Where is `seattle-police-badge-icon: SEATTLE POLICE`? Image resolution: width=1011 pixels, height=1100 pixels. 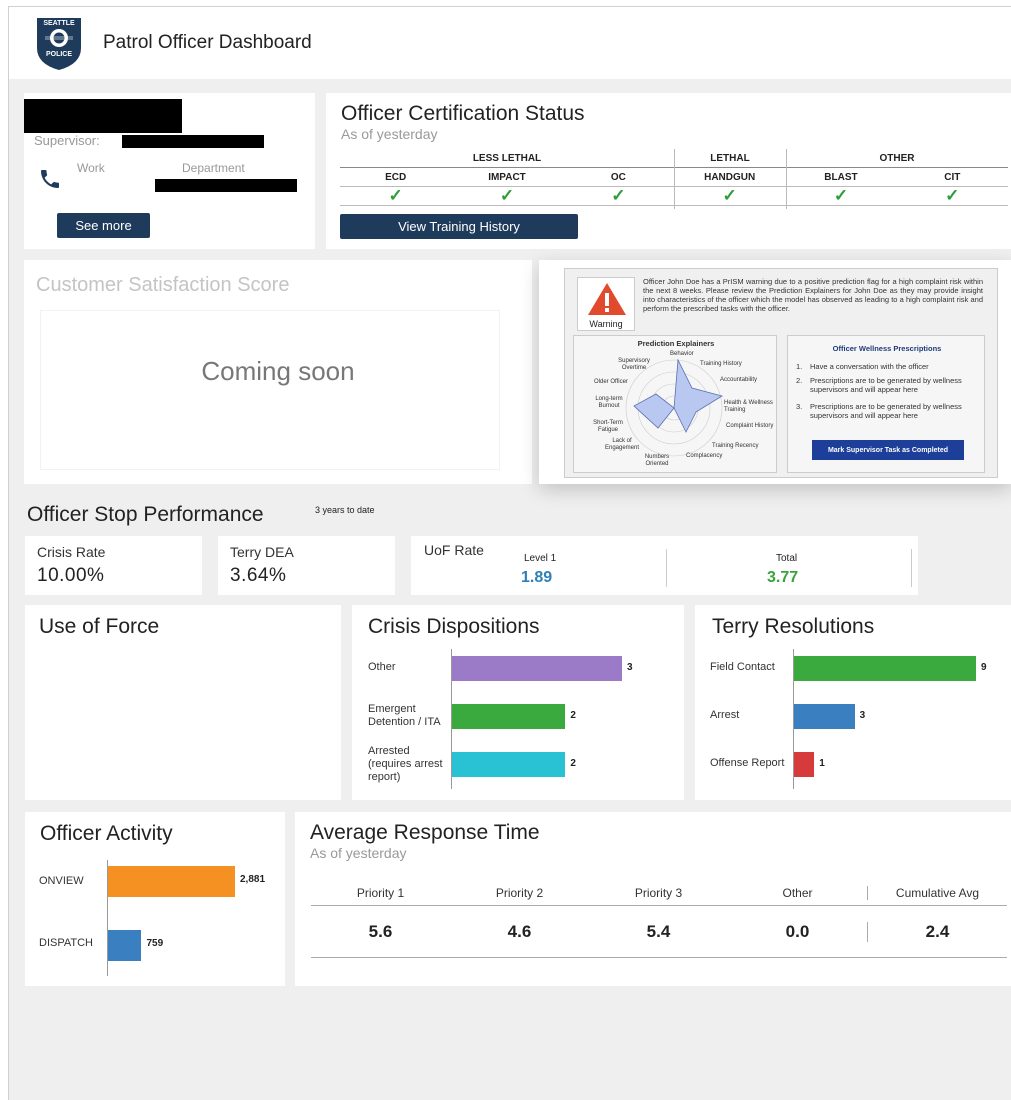
seattle-police-badge-icon: SEATTLE POLICE is located at coordinates (59, 43).